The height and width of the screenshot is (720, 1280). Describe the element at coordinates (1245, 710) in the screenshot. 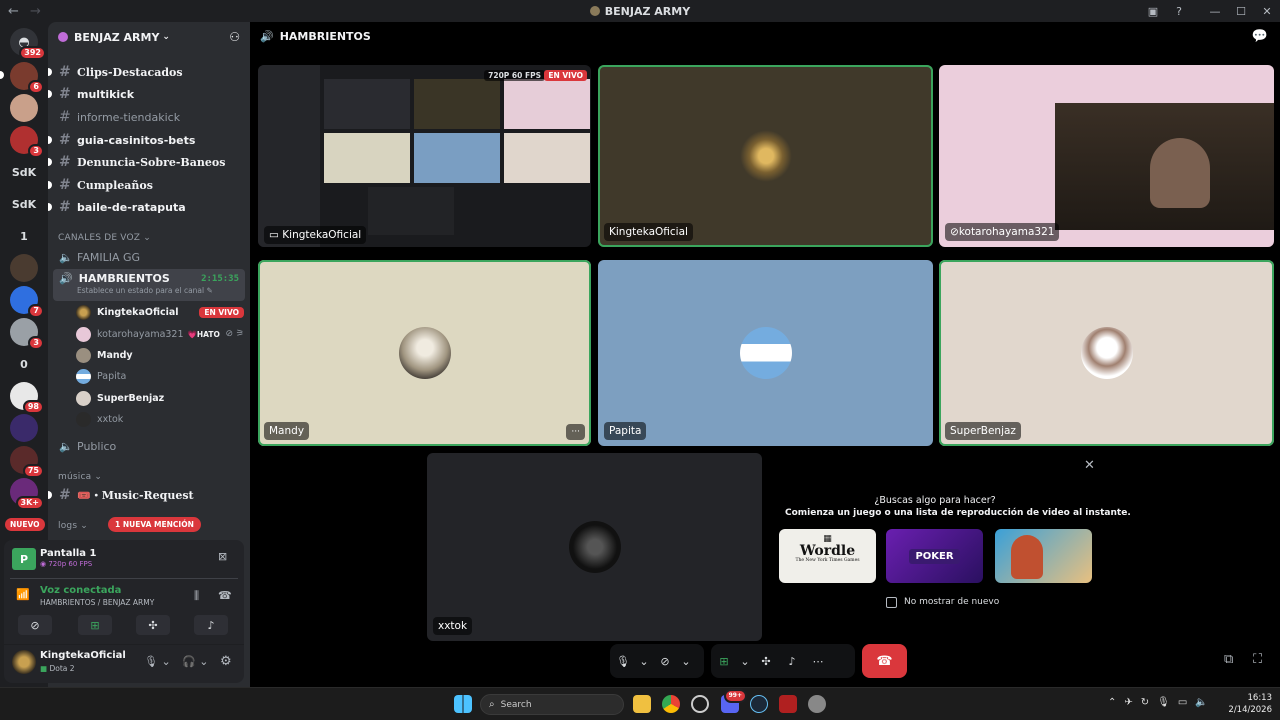

I see `clock-date: 2/14/2026` at that location.